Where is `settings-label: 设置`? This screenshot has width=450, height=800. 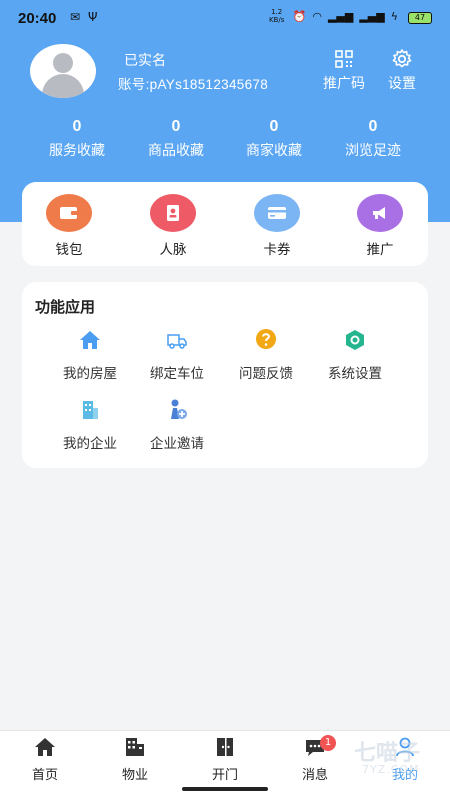
settings-label: 设置 is located at coordinates (402, 84).